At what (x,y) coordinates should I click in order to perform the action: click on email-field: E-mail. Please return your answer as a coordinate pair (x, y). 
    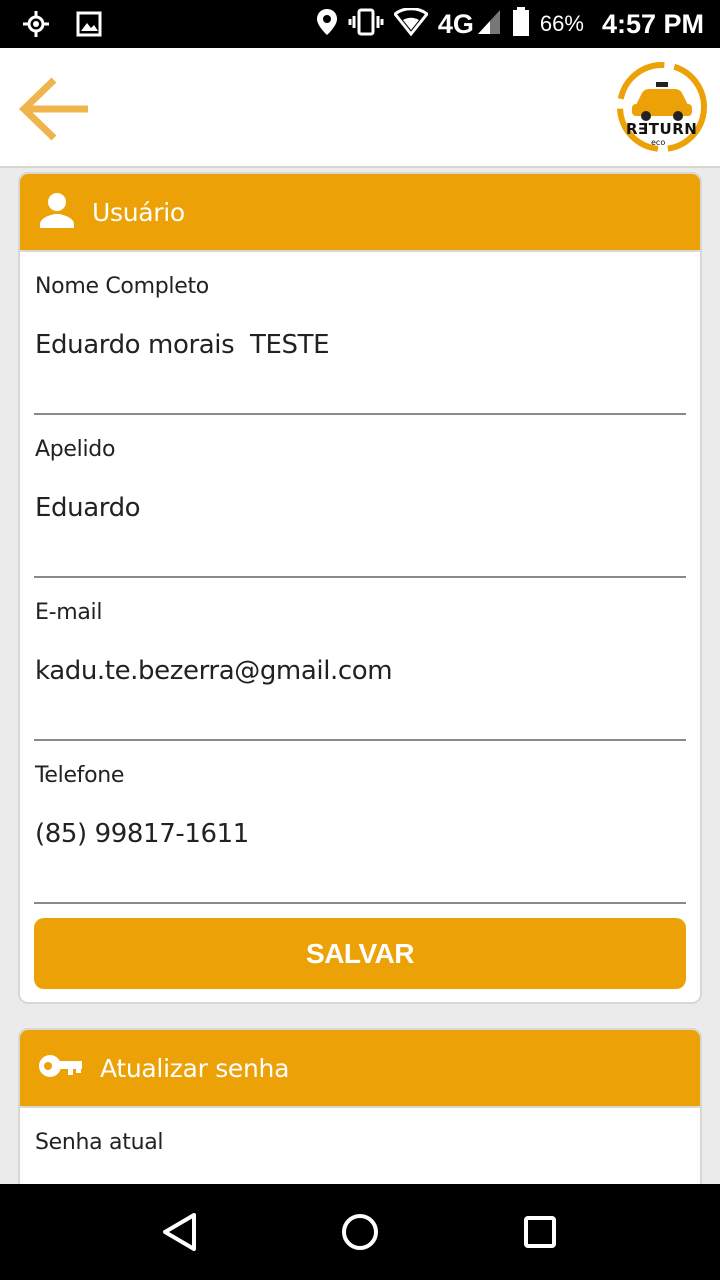
    Looking at the image, I should click on (360, 659).